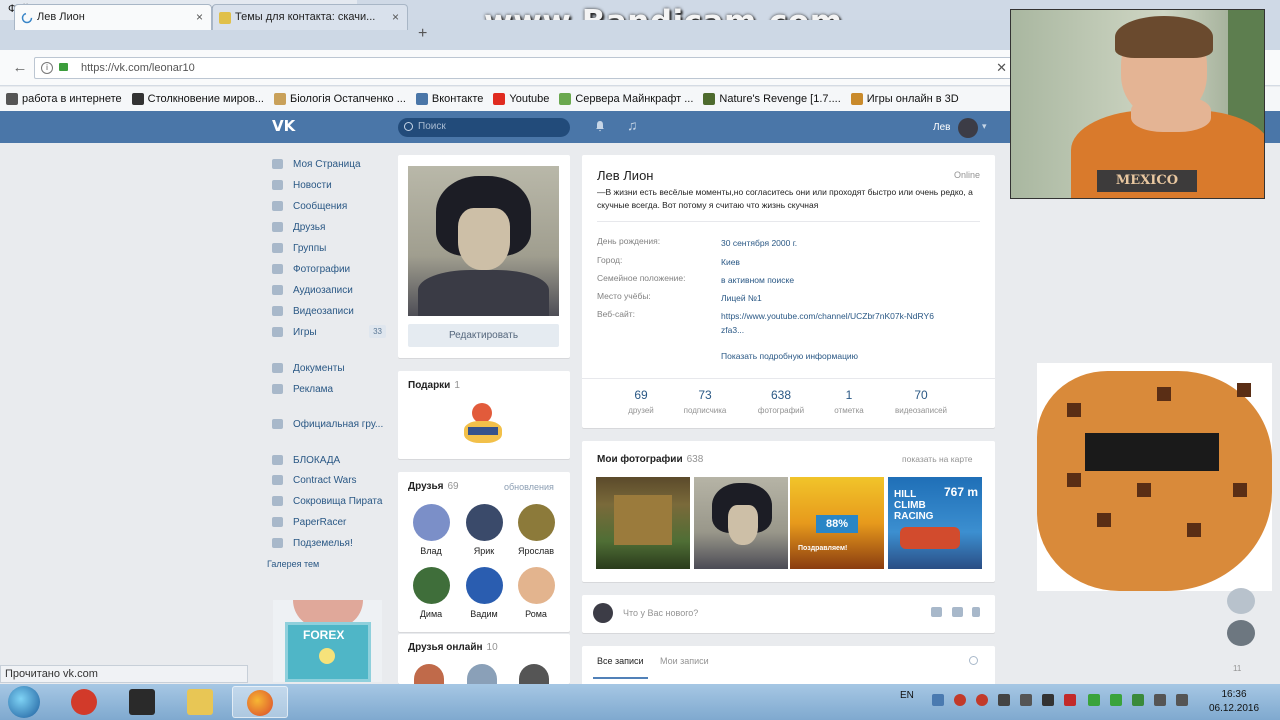 The image size is (1280, 720). I want to click on counter-videos: 70 видеозаписей, so click(921, 401).